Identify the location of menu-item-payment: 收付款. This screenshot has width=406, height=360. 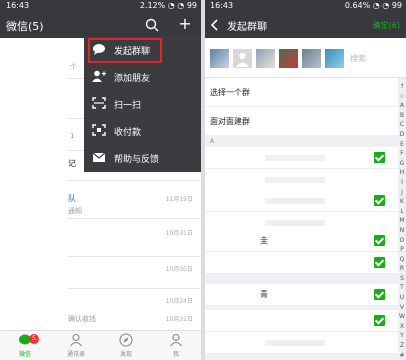
(142, 130).